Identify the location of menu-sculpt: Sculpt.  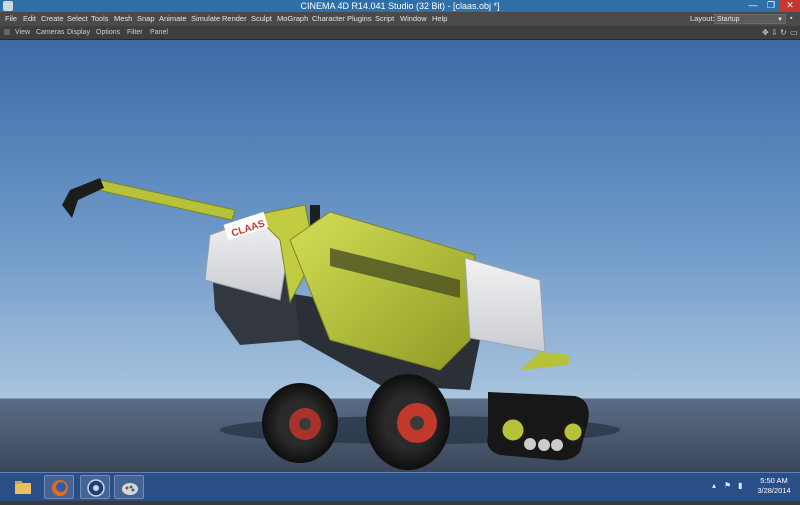
(261, 19).